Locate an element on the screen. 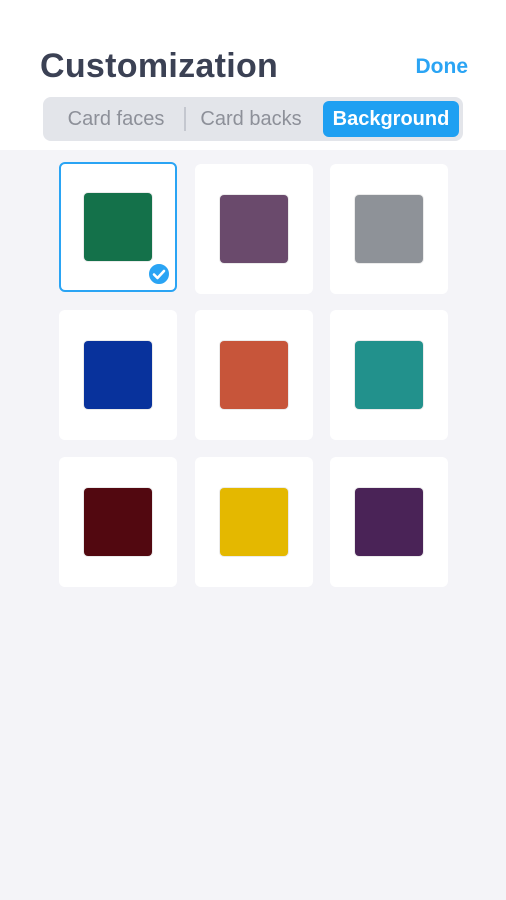 This screenshot has width=506, height=900. background-option-teal is located at coordinates (389, 375).